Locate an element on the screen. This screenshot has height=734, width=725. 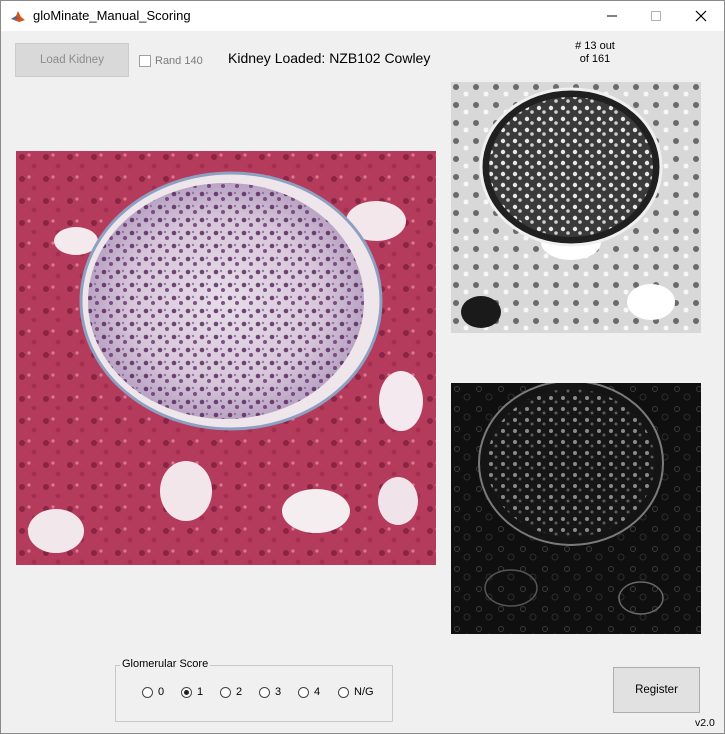
grayscale-glomerulus-image is located at coordinates (576, 207).